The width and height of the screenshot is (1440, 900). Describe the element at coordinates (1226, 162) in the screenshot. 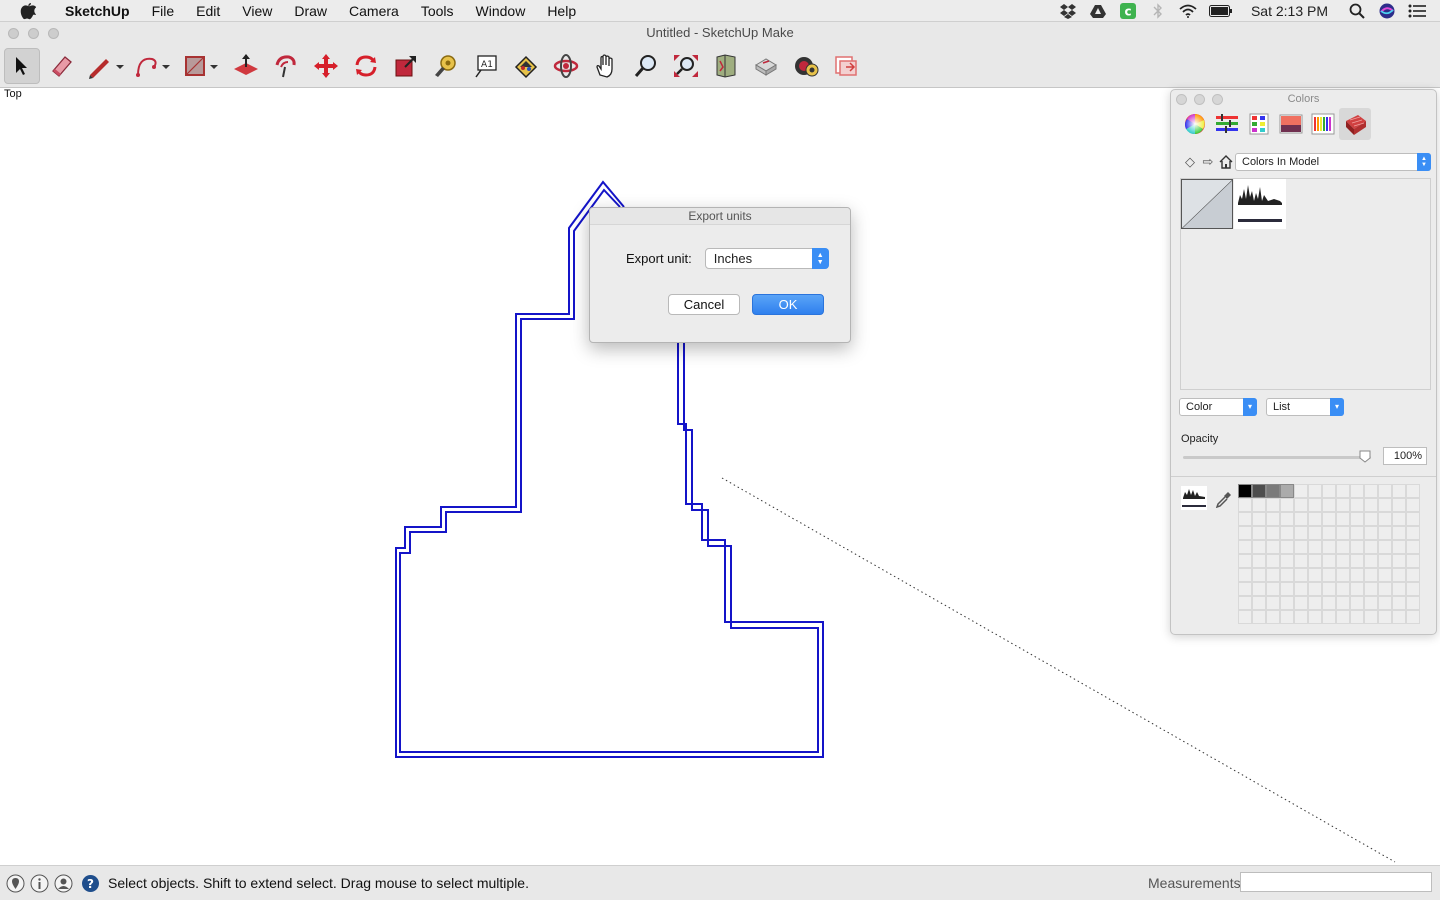

I see `home-icon` at that location.